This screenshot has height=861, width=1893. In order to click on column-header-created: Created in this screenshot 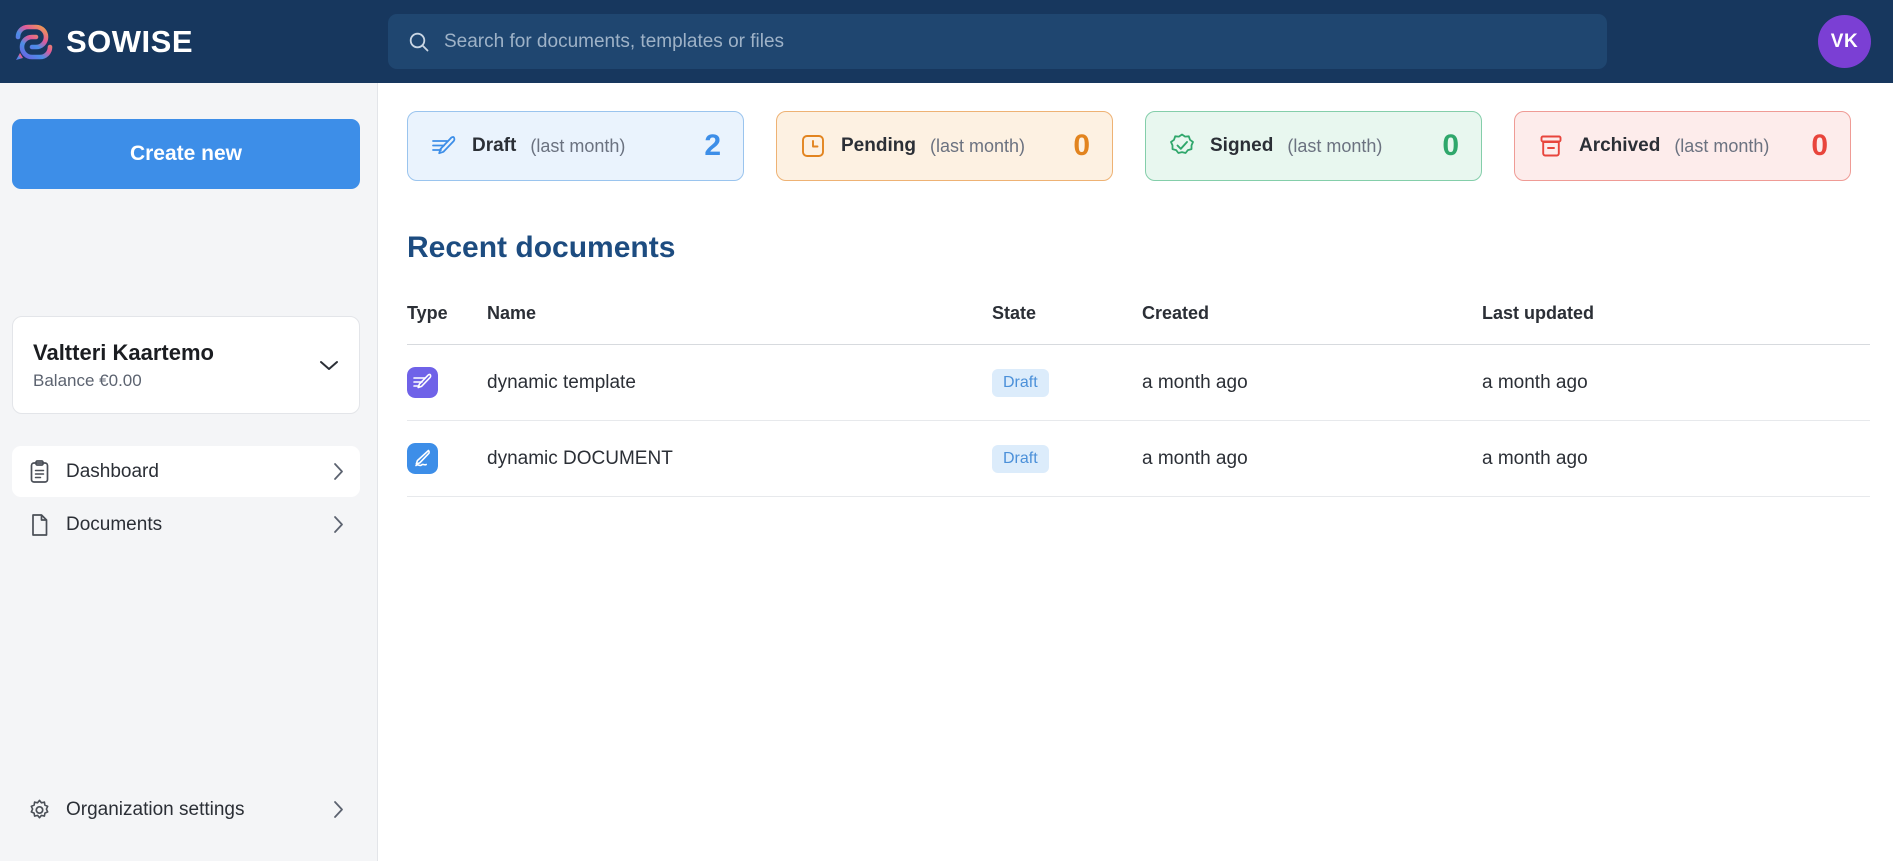, I will do `click(1312, 324)`.